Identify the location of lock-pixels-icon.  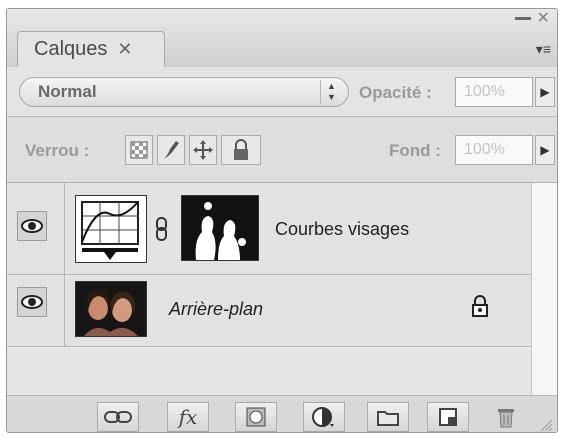
(171, 150).